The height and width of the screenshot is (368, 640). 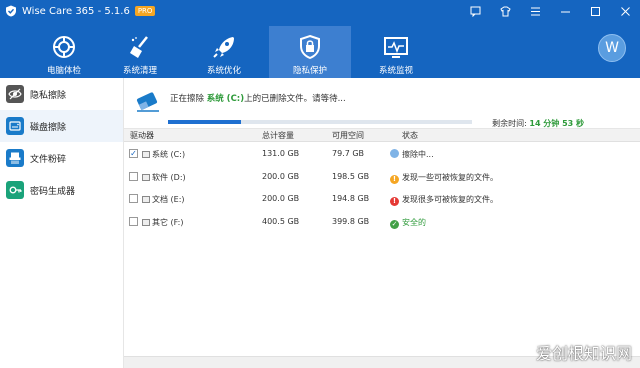 I want to click on drive-cell: 其它 (F:), so click(x=162, y=222).